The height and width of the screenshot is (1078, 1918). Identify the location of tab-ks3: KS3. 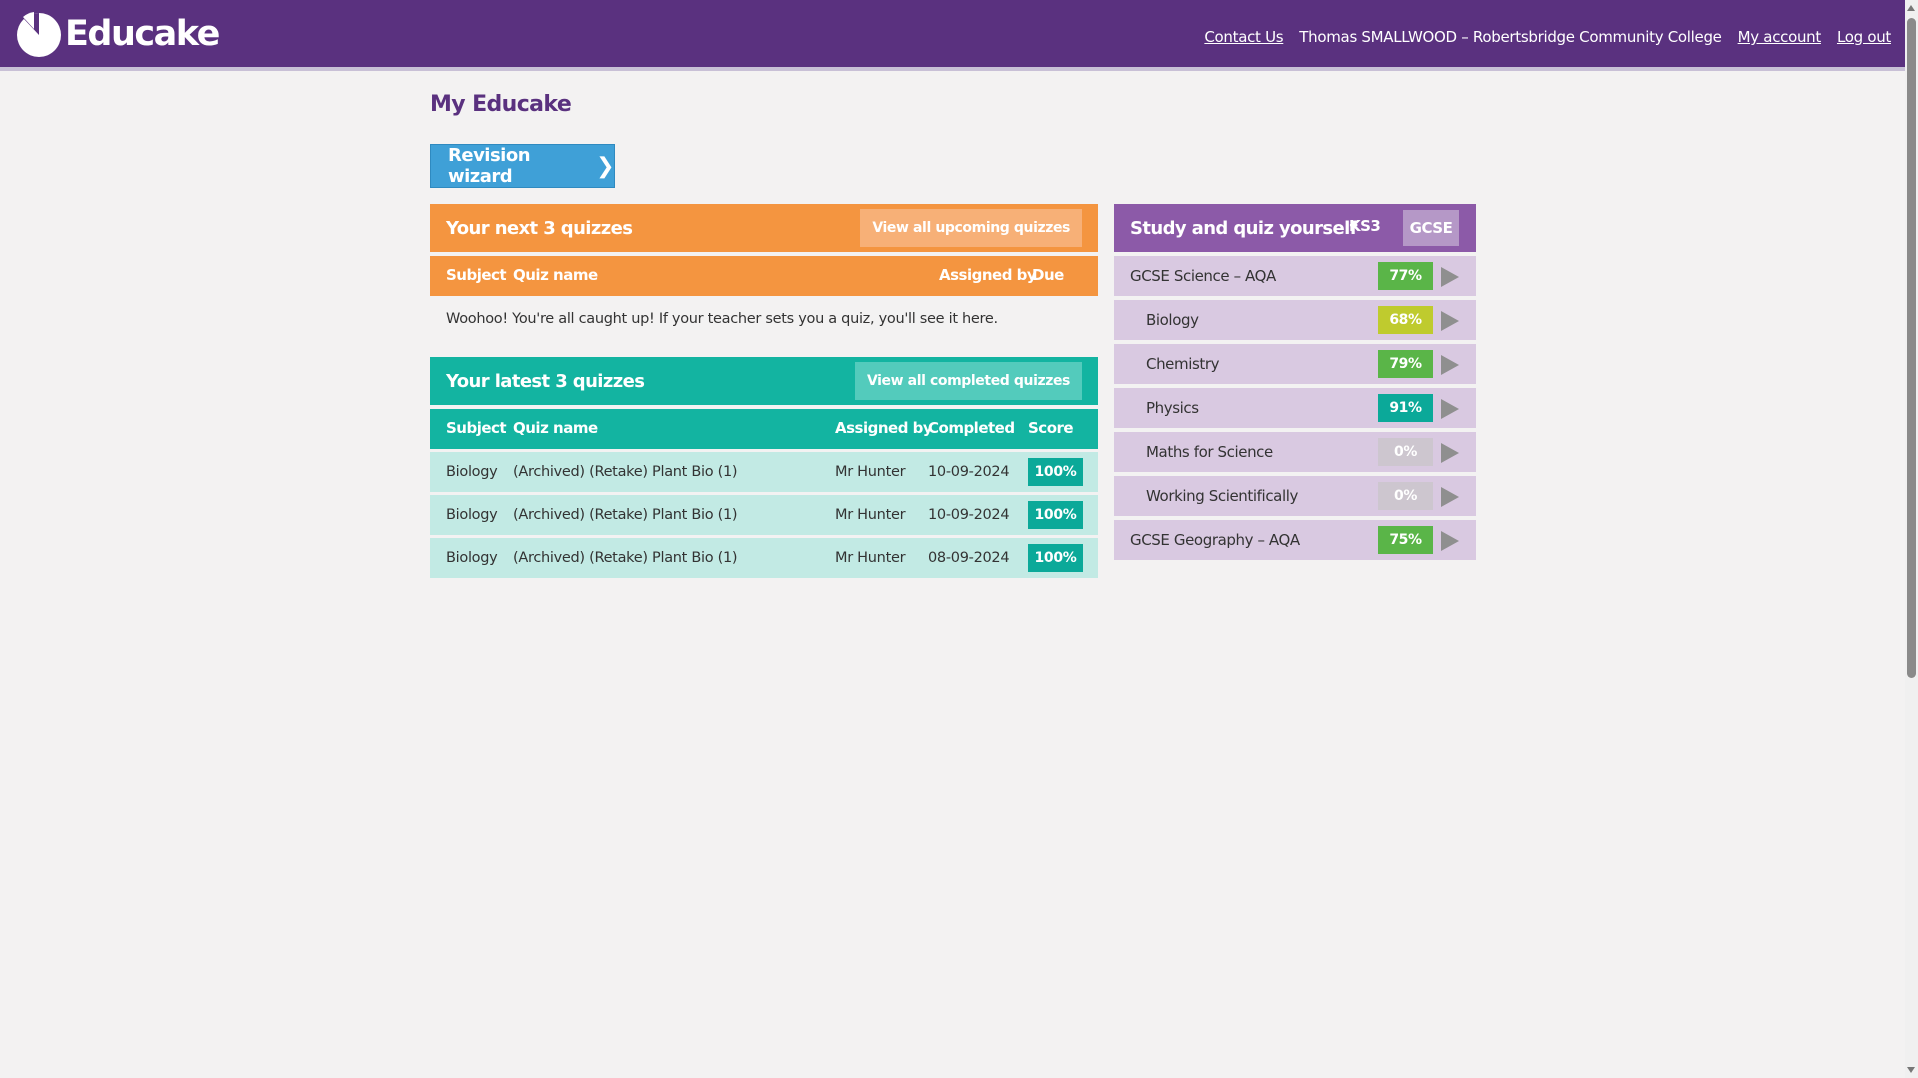
(1365, 226).